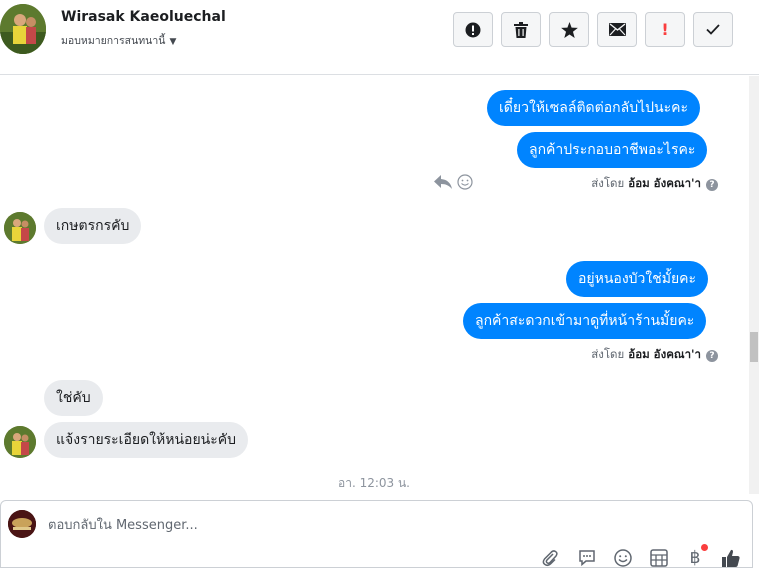  I want to click on checkmark-icon, so click(713, 29).